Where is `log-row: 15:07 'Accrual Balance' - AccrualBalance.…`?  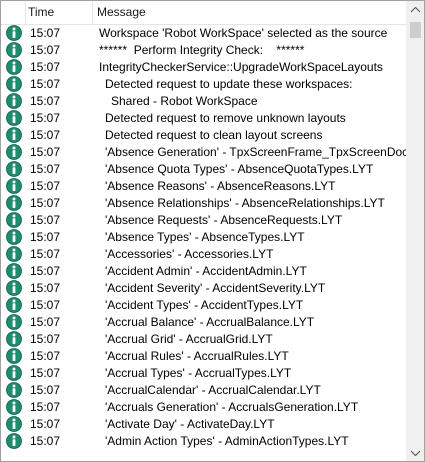 log-row: 15:07 'Accrual Balance' - AccrualBalance.… is located at coordinates (203, 322).